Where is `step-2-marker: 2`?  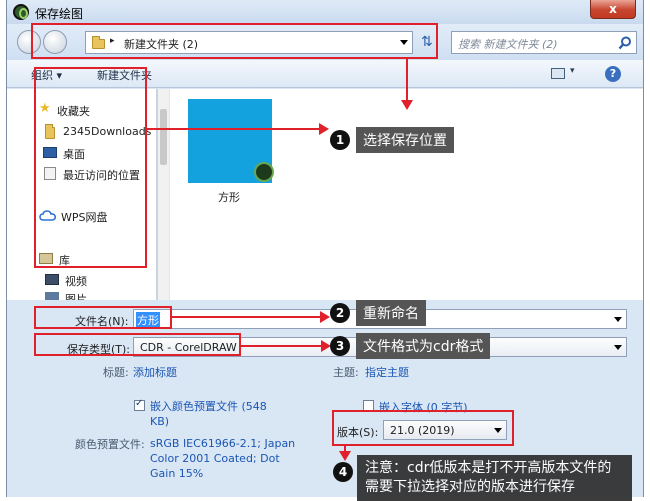 step-2-marker: 2 is located at coordinates (340, 313).